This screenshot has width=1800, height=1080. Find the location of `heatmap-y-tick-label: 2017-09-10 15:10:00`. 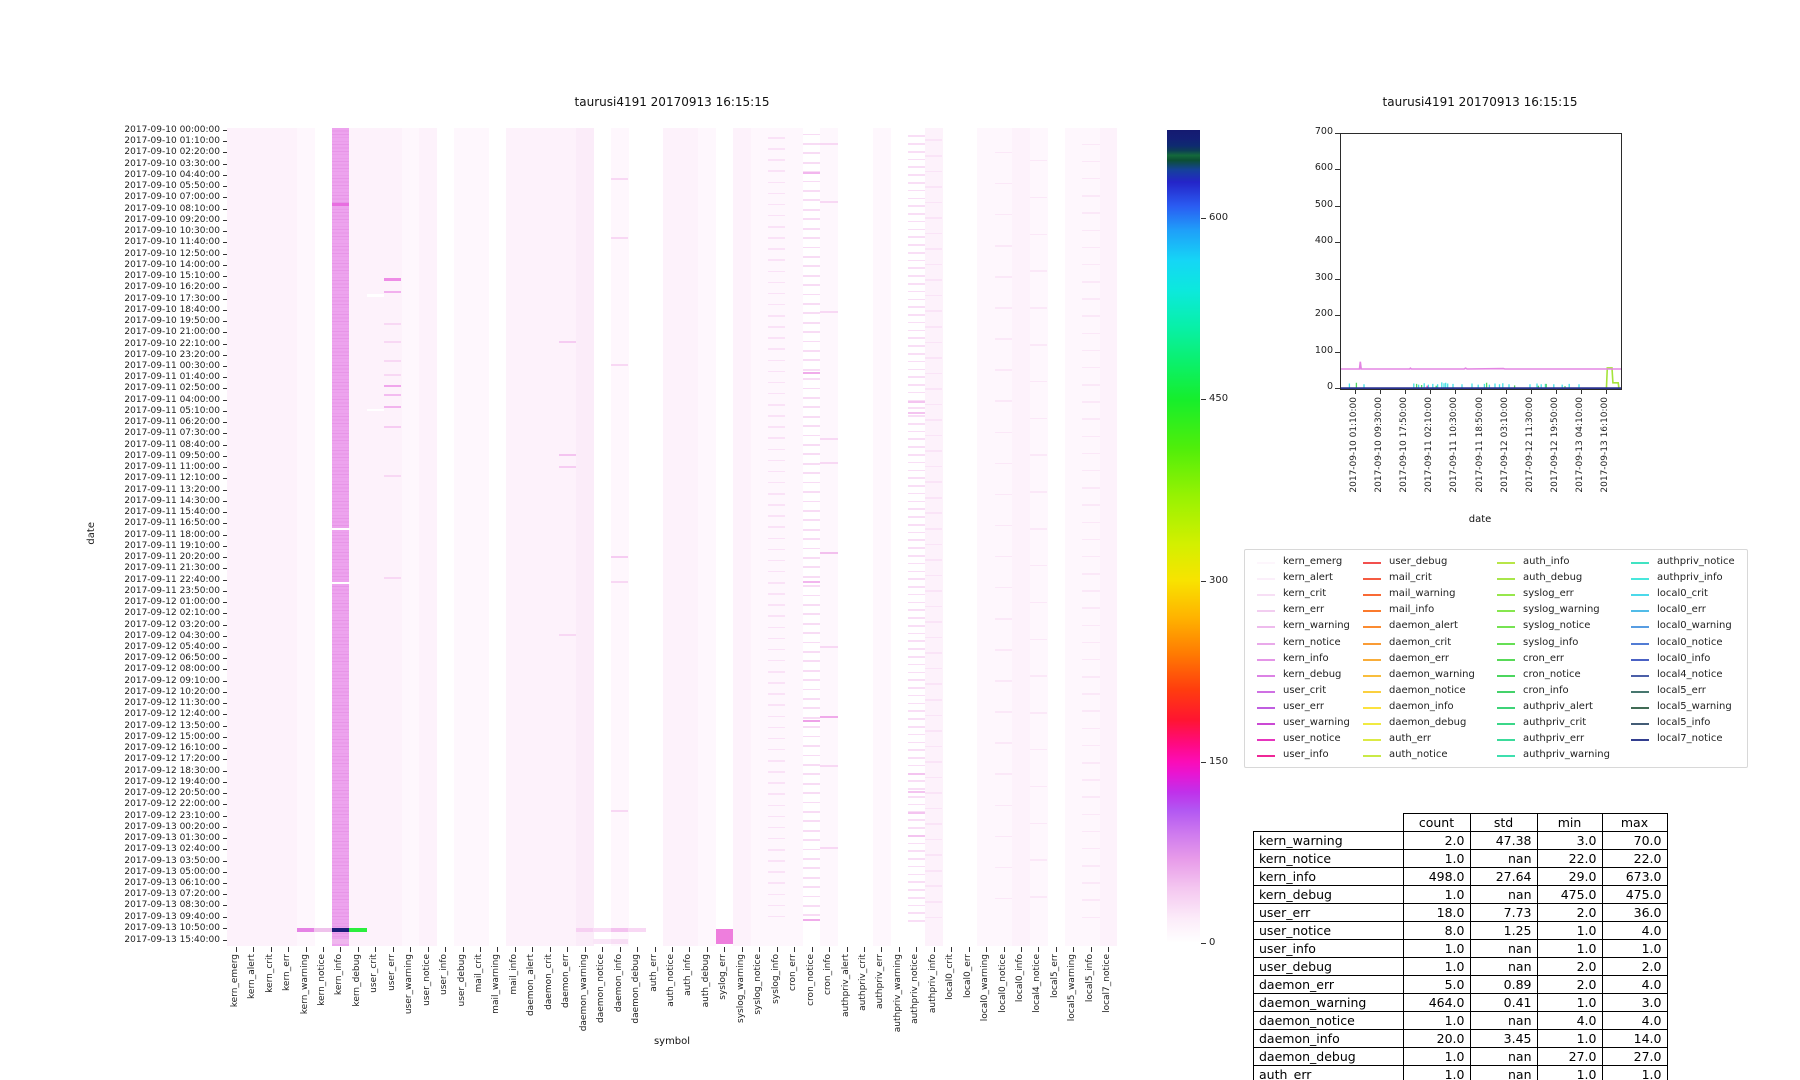

heatmap-y-tick-label: 2017-09-10 15:10:00 is located at coordinates (172, 276).